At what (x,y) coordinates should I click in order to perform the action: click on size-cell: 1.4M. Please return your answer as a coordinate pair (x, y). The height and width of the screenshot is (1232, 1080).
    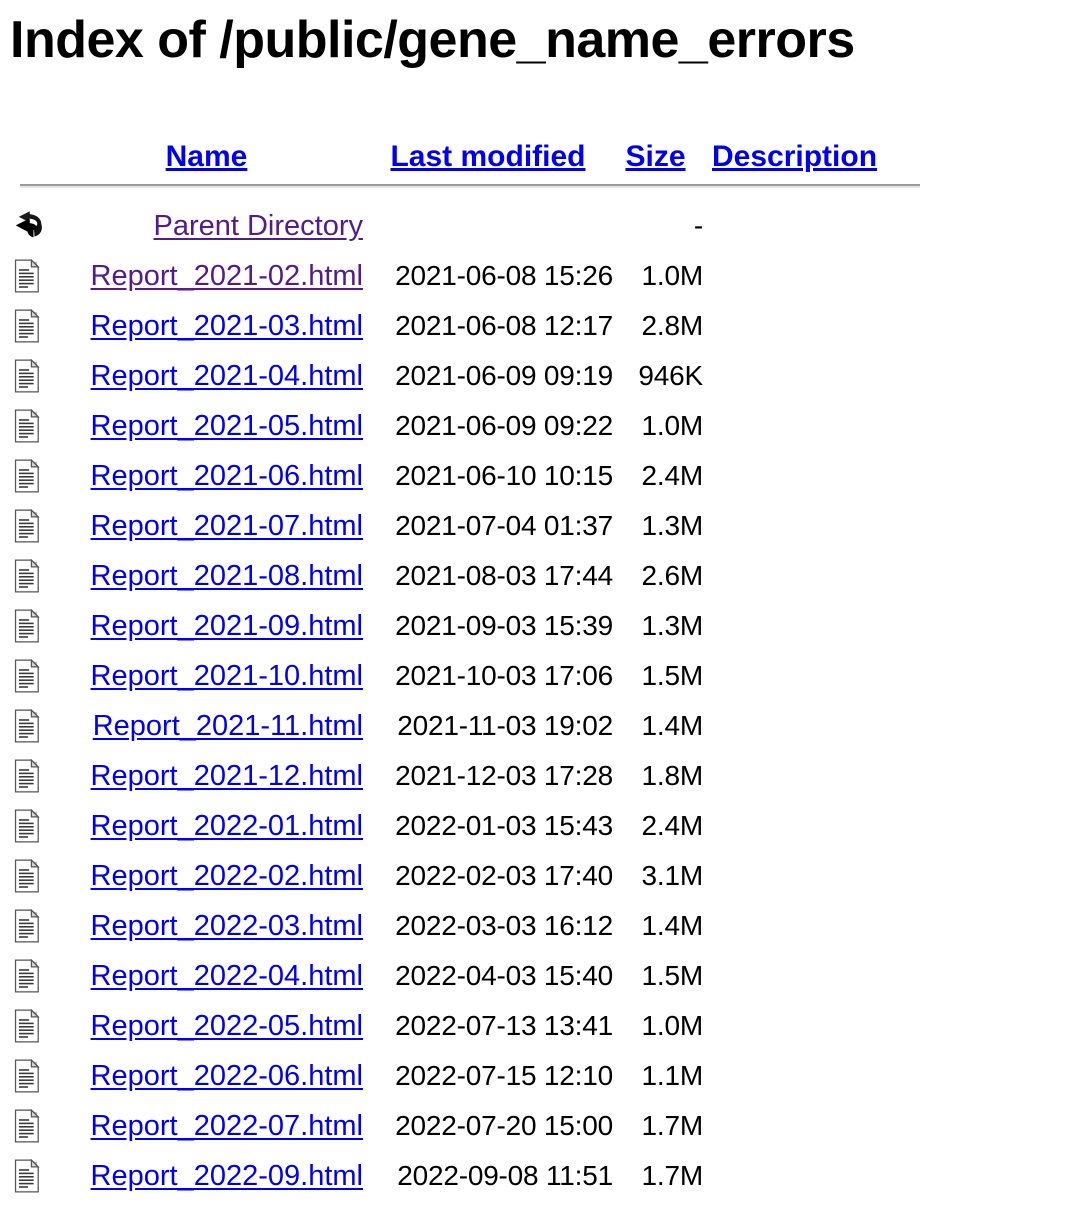
    Looking at the image, I should click on (672, 725).